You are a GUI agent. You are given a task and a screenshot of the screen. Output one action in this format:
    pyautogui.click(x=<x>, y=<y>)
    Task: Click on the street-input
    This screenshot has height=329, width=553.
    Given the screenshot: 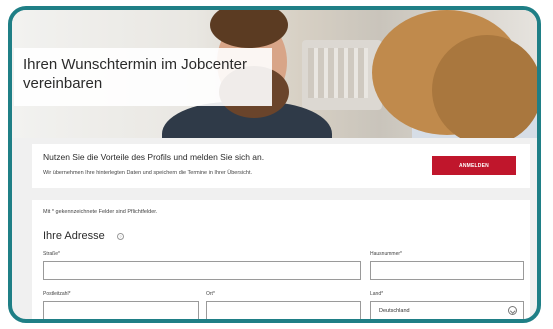 What is the action you would take?
    pyautogui.click(x=202, y=270)
    